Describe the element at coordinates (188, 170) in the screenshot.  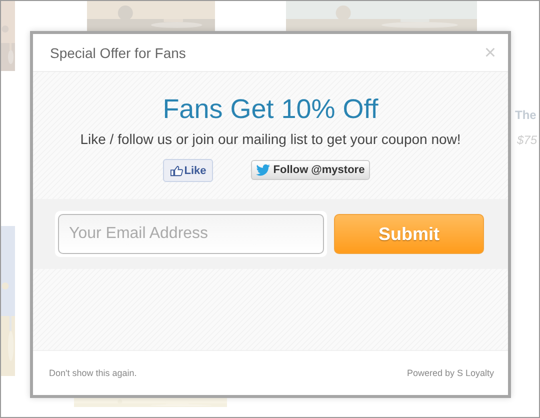
I see `like-button: Like` at that location.